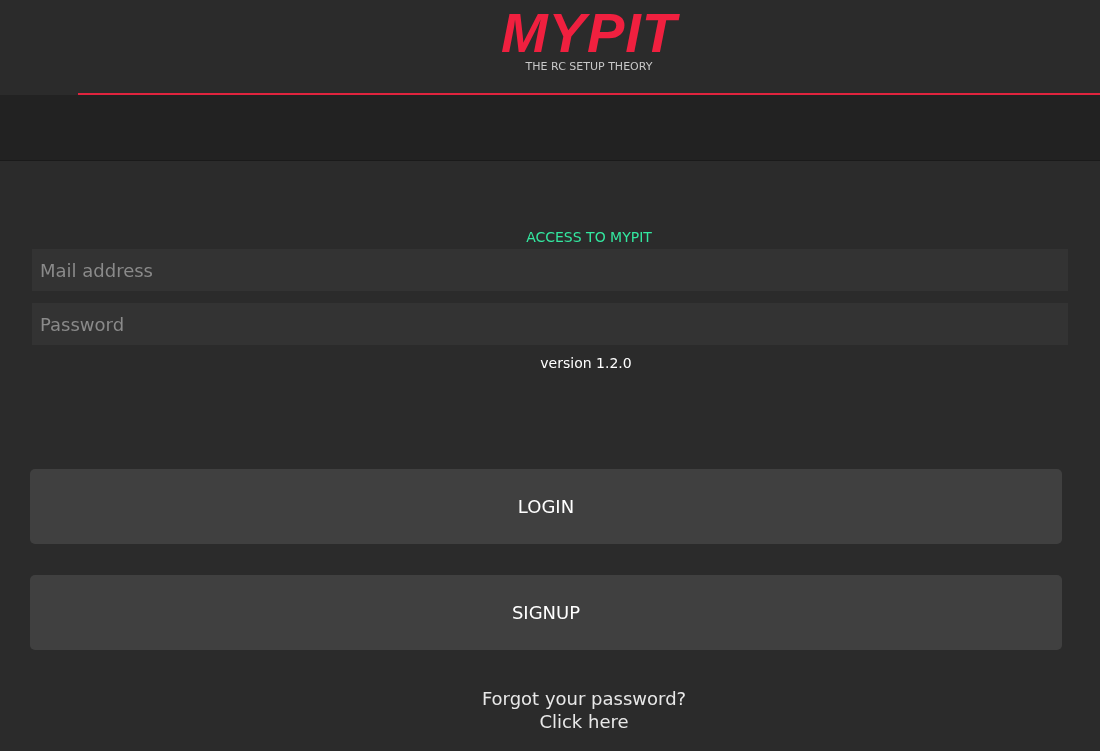 The width and height of the screenshot is (1100, 751). I want to click on input-field: Password, so click(550, 324).